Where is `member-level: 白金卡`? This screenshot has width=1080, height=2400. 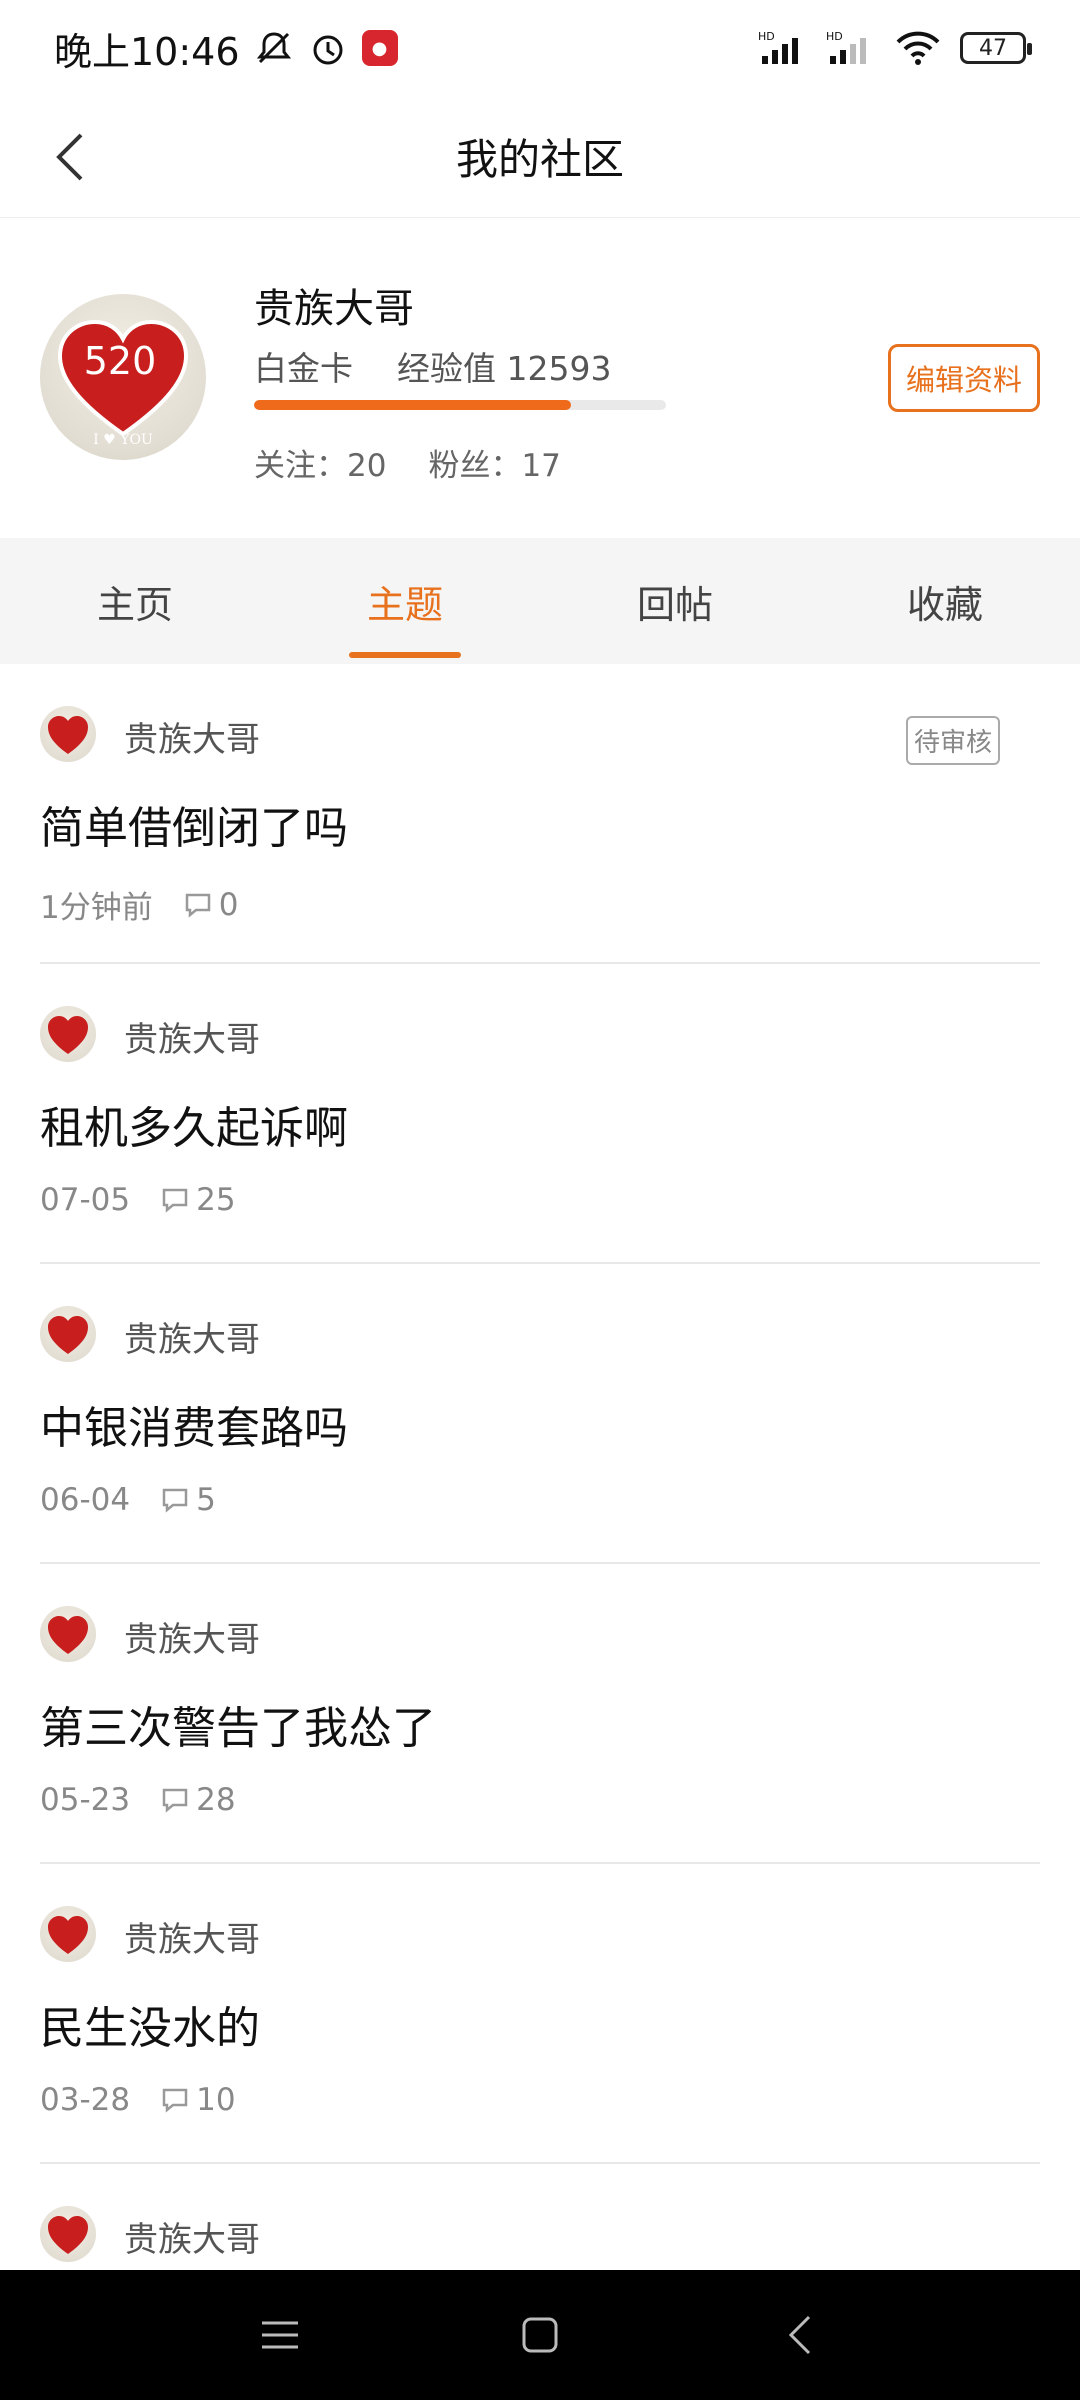 member-level: 白金卡 is located at coordinates (303, 368).